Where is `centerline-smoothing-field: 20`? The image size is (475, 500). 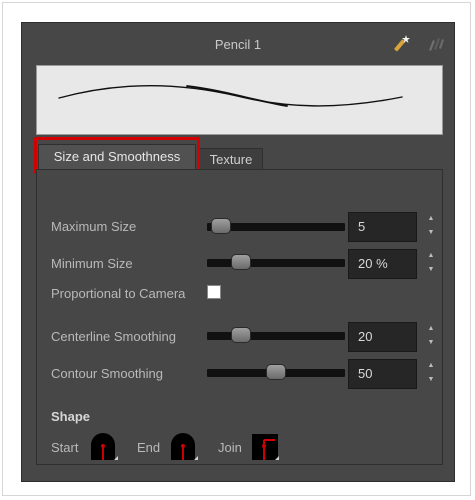
centerline-smoothing-field: 20 is located at coordinates (382, 337).